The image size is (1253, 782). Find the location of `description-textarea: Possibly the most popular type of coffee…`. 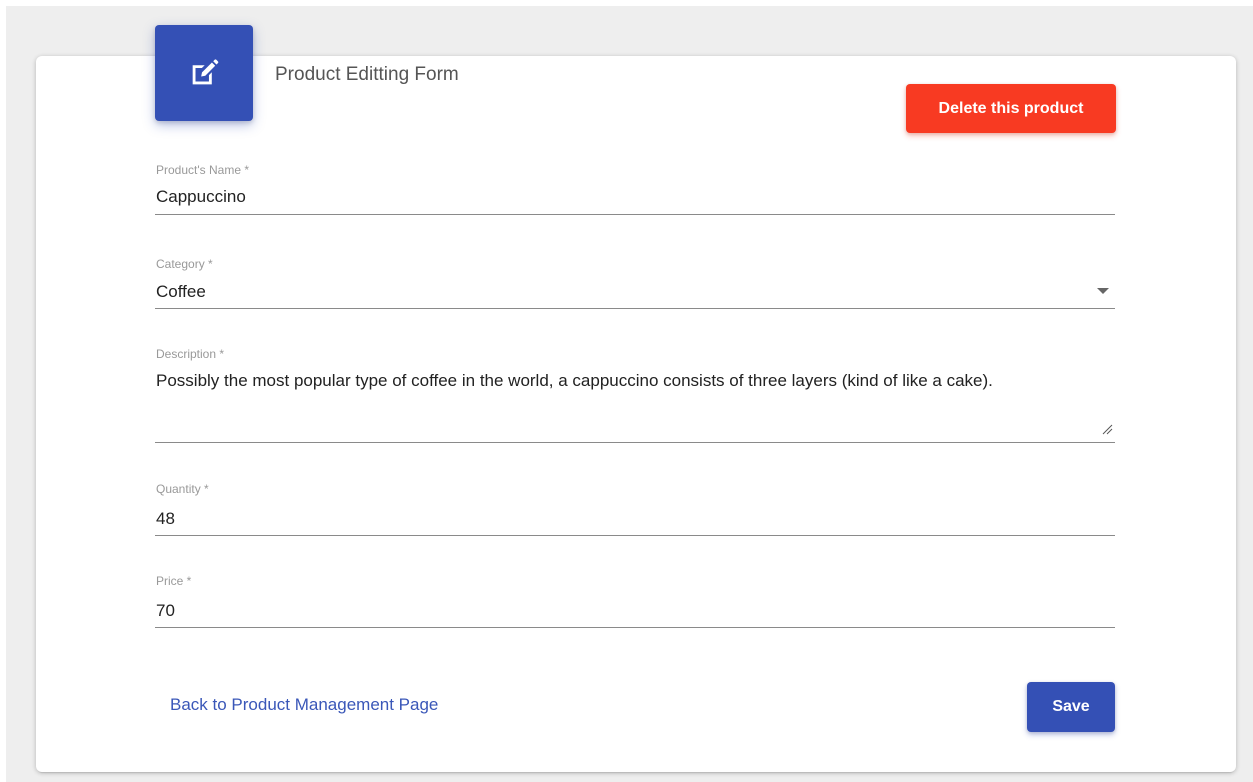

description-textarea: Possibly the most popular type of coffee… is located at coordinates (626, 380).